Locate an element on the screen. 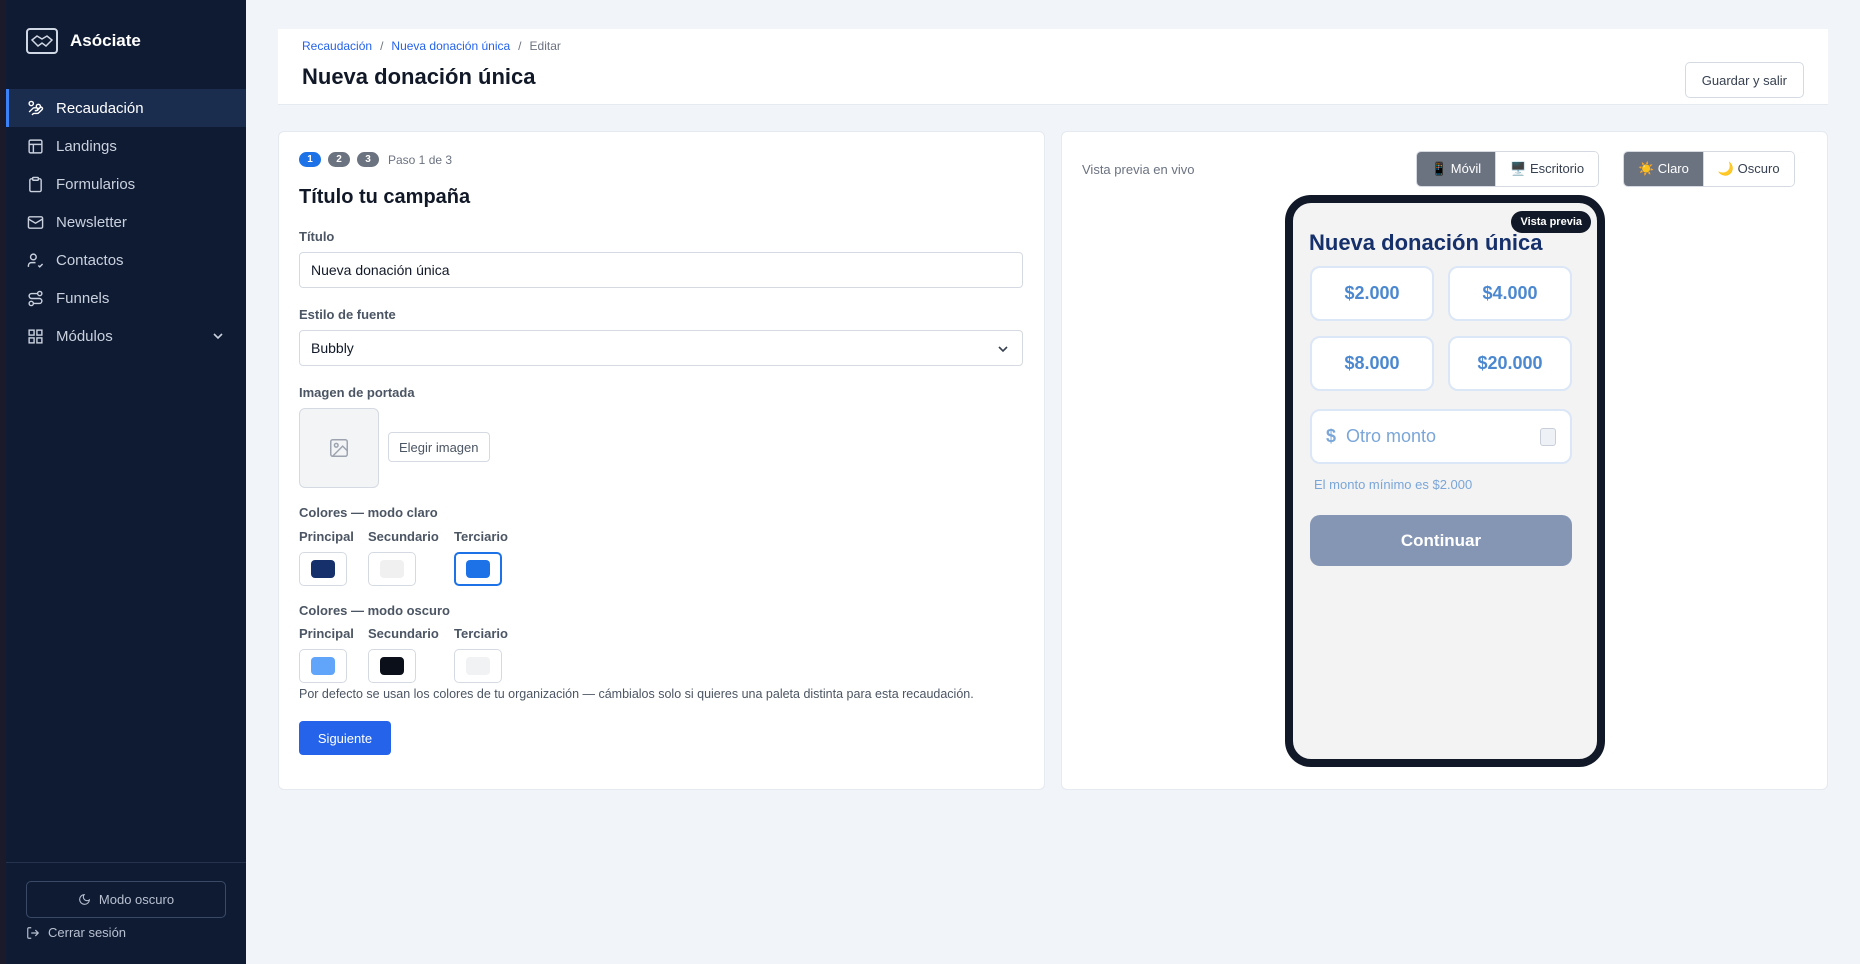  route-icon is located at coordinates (35, 298).